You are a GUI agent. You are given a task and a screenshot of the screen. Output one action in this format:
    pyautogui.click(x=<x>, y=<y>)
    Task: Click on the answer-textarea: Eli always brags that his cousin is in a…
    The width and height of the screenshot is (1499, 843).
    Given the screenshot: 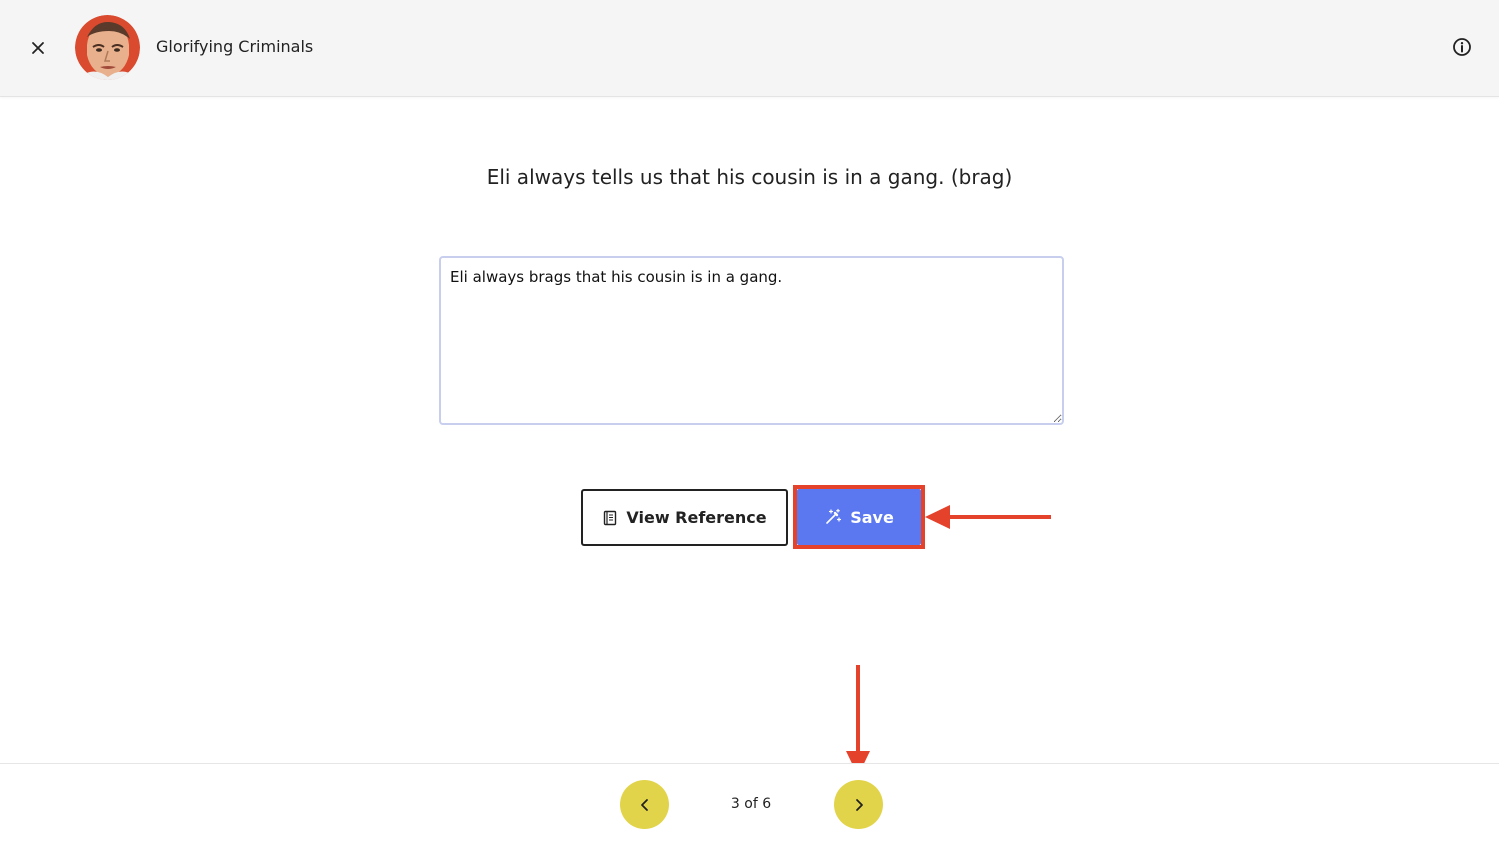 What is the action you would take?
    pyautogui.click(x=751, y=340)
    